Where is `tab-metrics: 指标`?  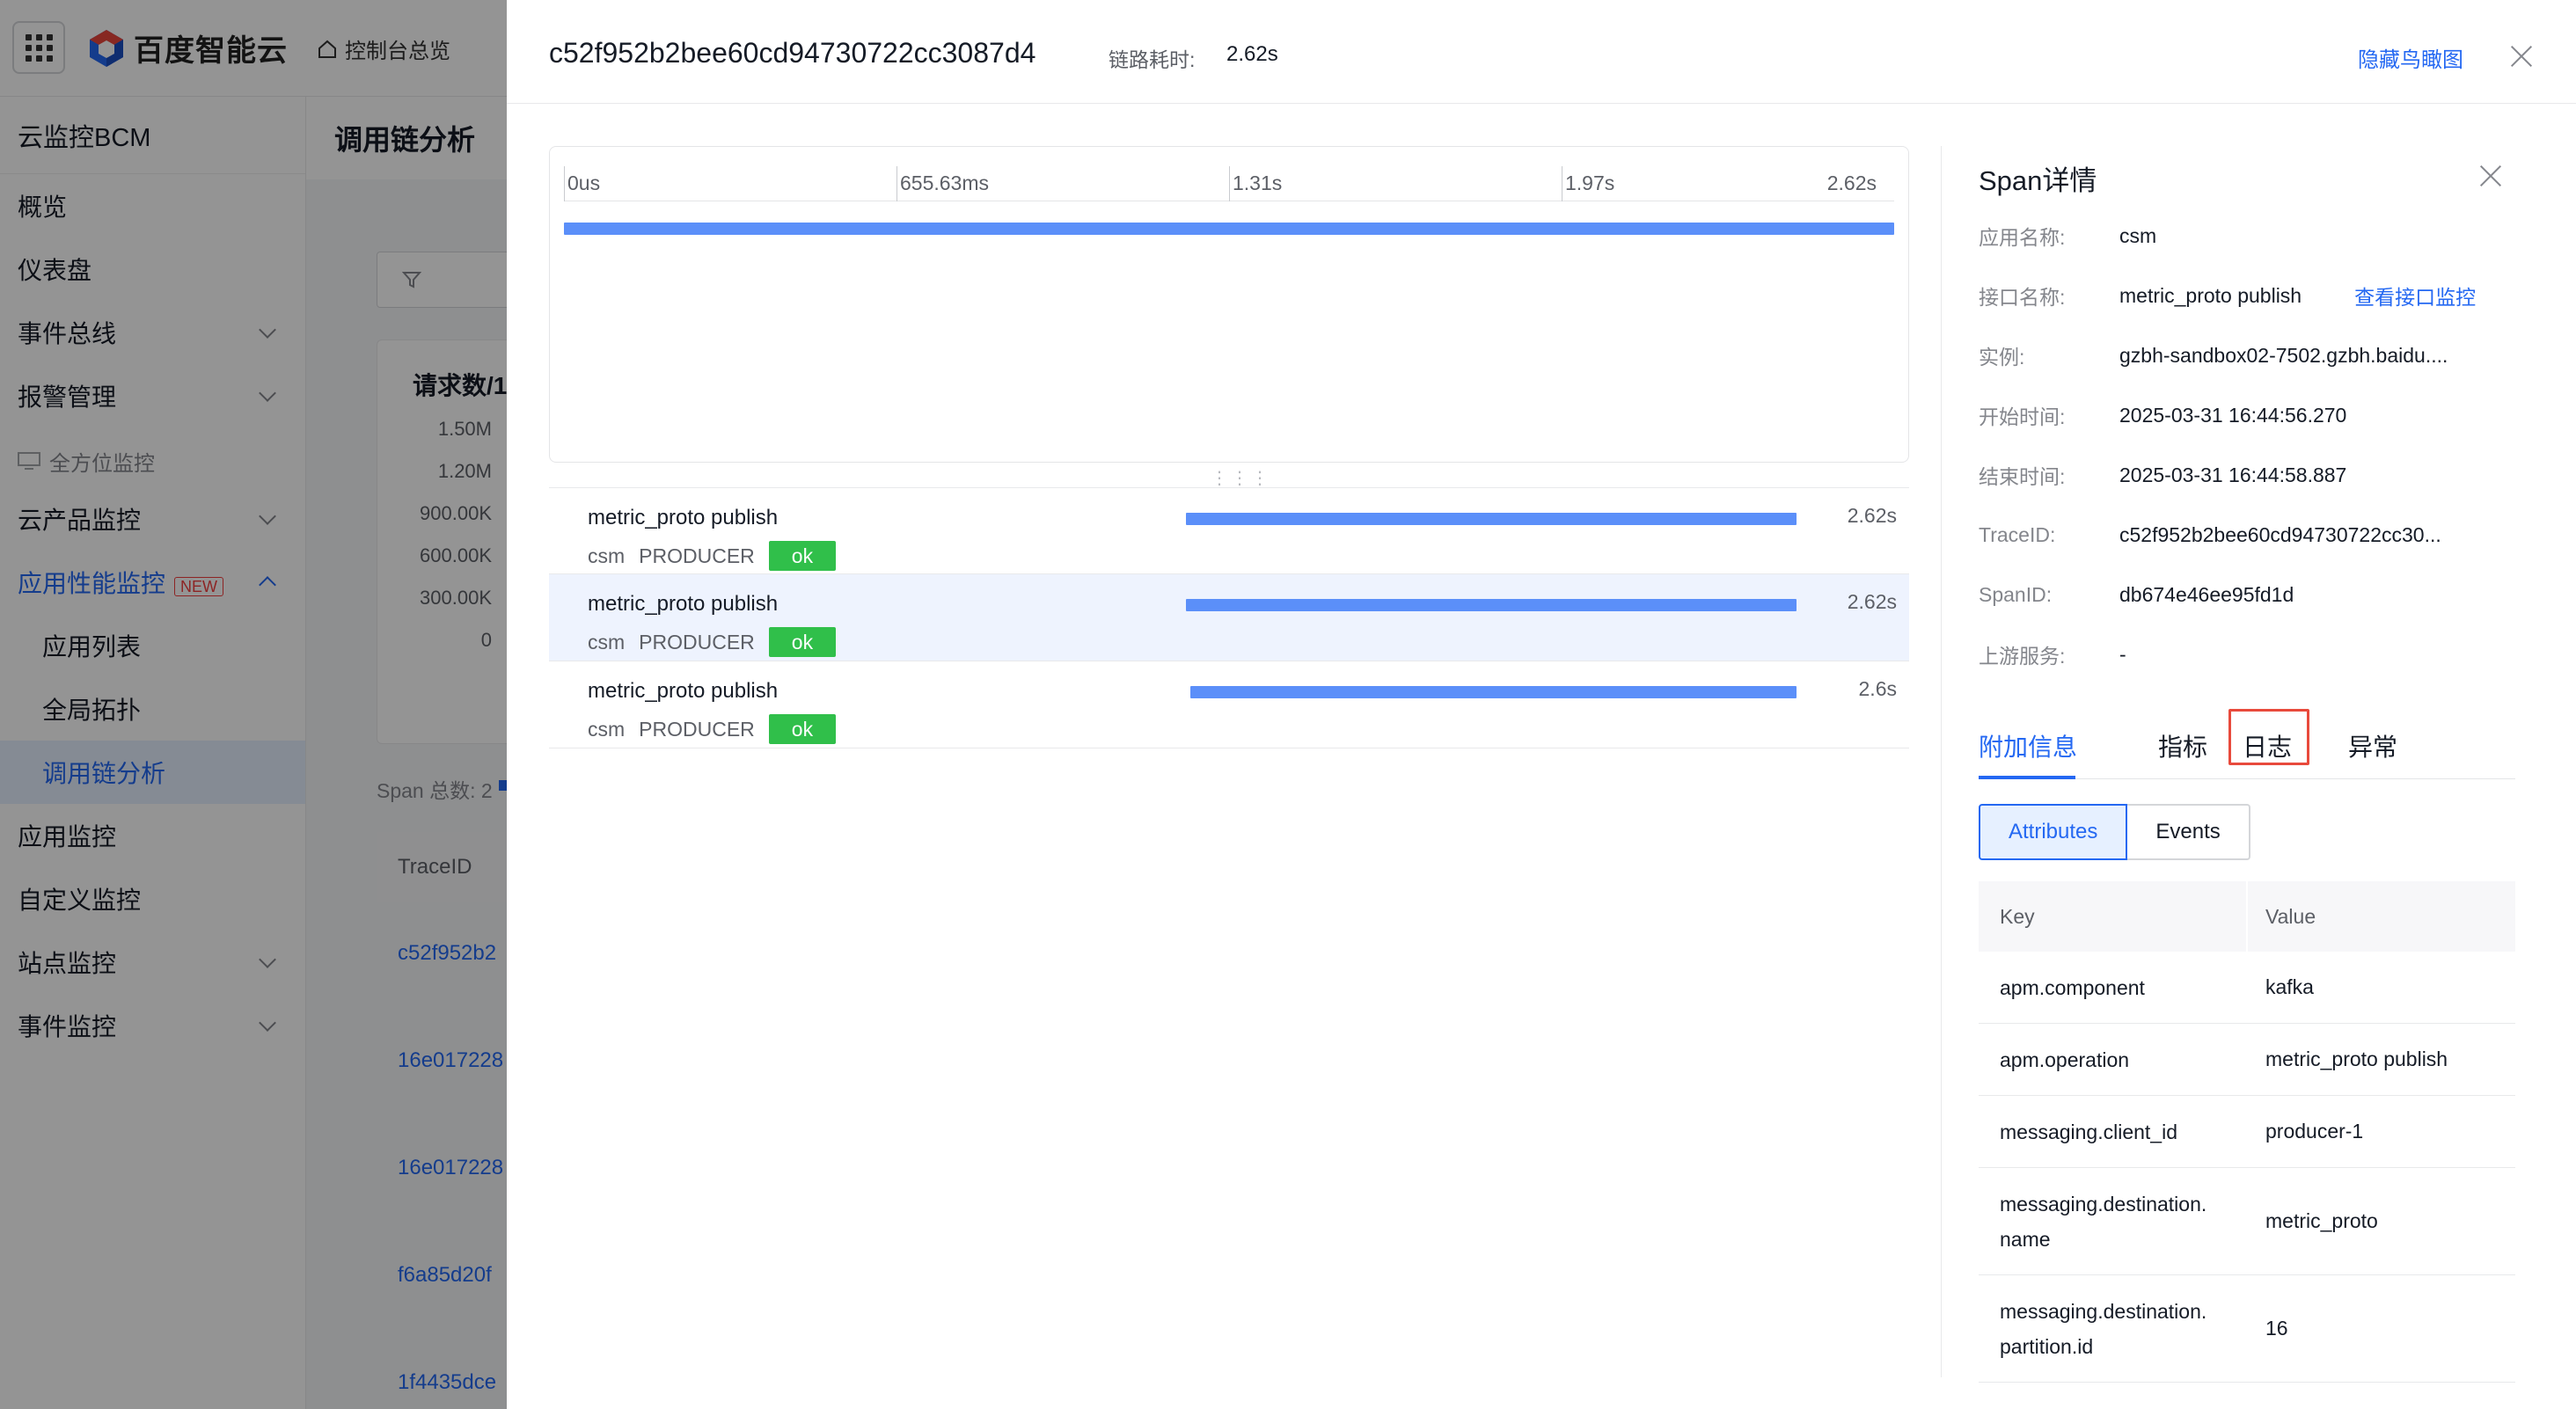
tab-metrics: 指标 is located at coordinates (2182, 746).